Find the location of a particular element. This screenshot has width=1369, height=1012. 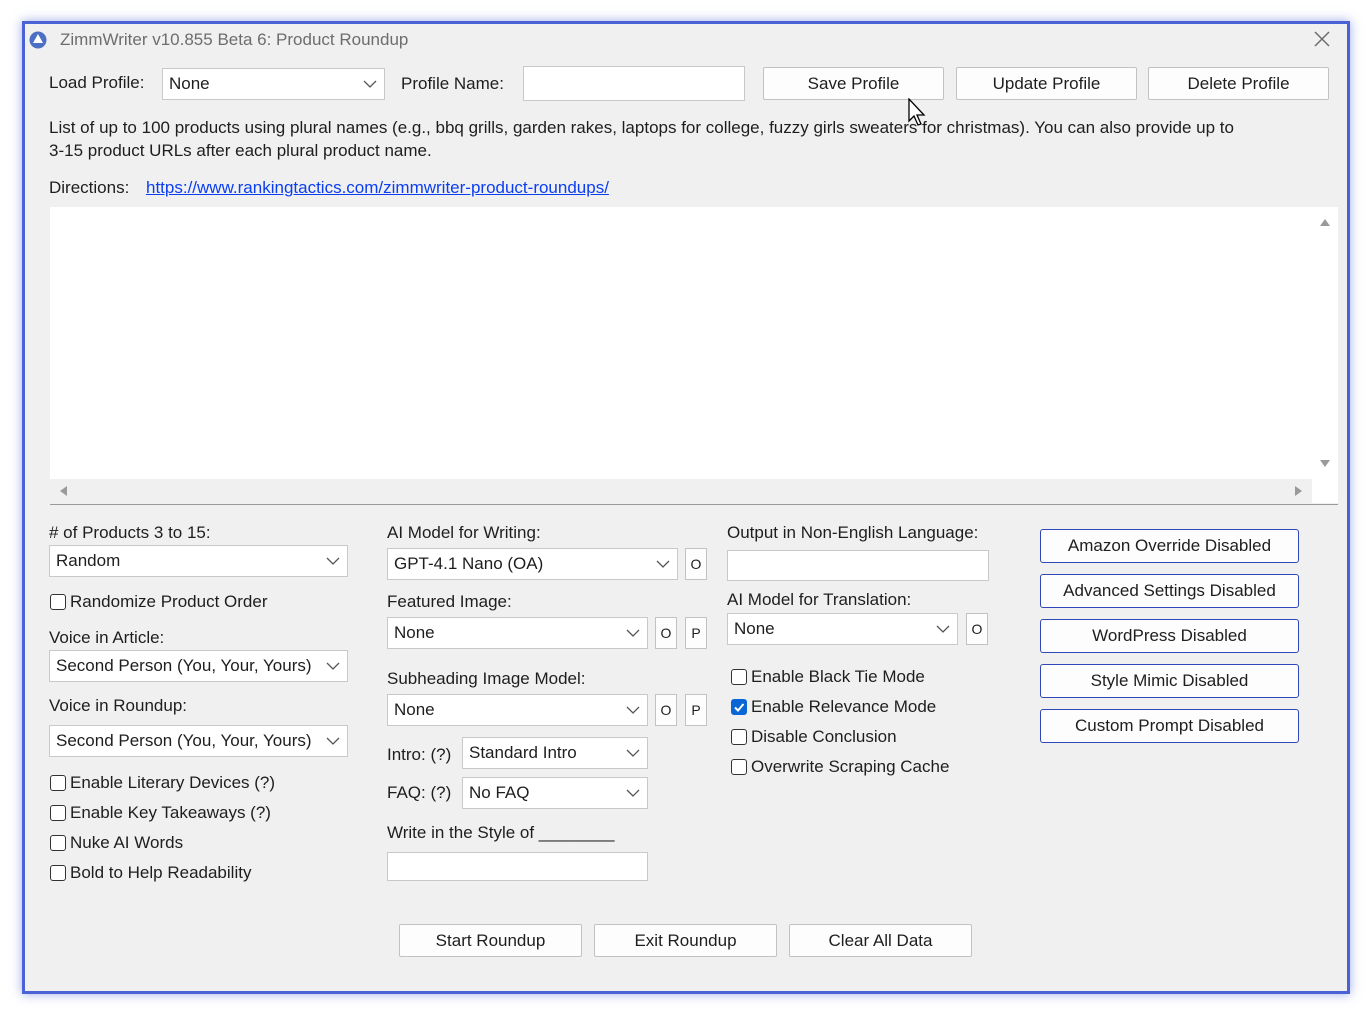

subheading-image-select: None is located at coordinates (517, 710).